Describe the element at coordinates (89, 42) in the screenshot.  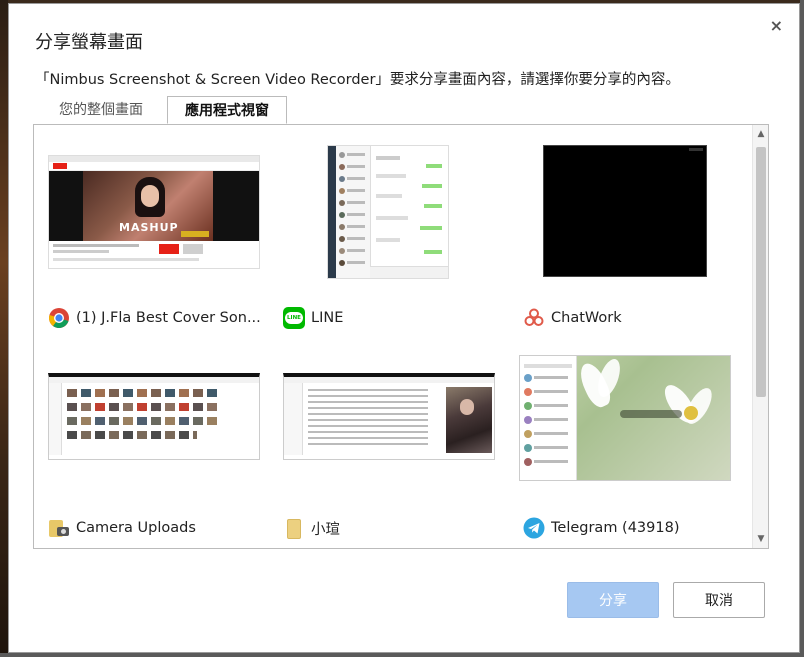
I see `dialog-title: 分享螢幕畫面` at that location.